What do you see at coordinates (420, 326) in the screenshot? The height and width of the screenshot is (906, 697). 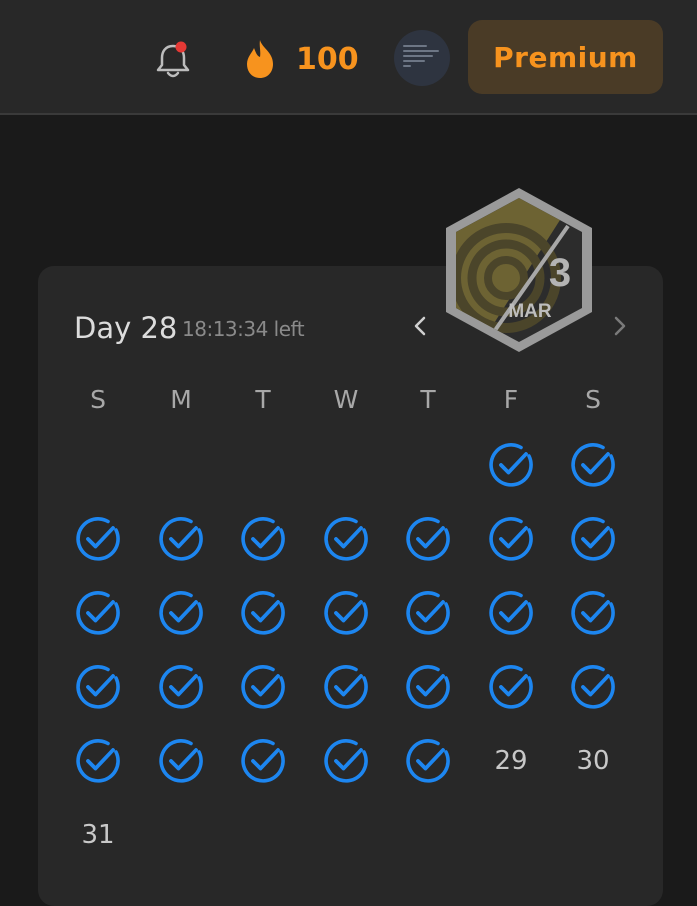 I see `chevron-left-icon` at bounding box center [420, 326].